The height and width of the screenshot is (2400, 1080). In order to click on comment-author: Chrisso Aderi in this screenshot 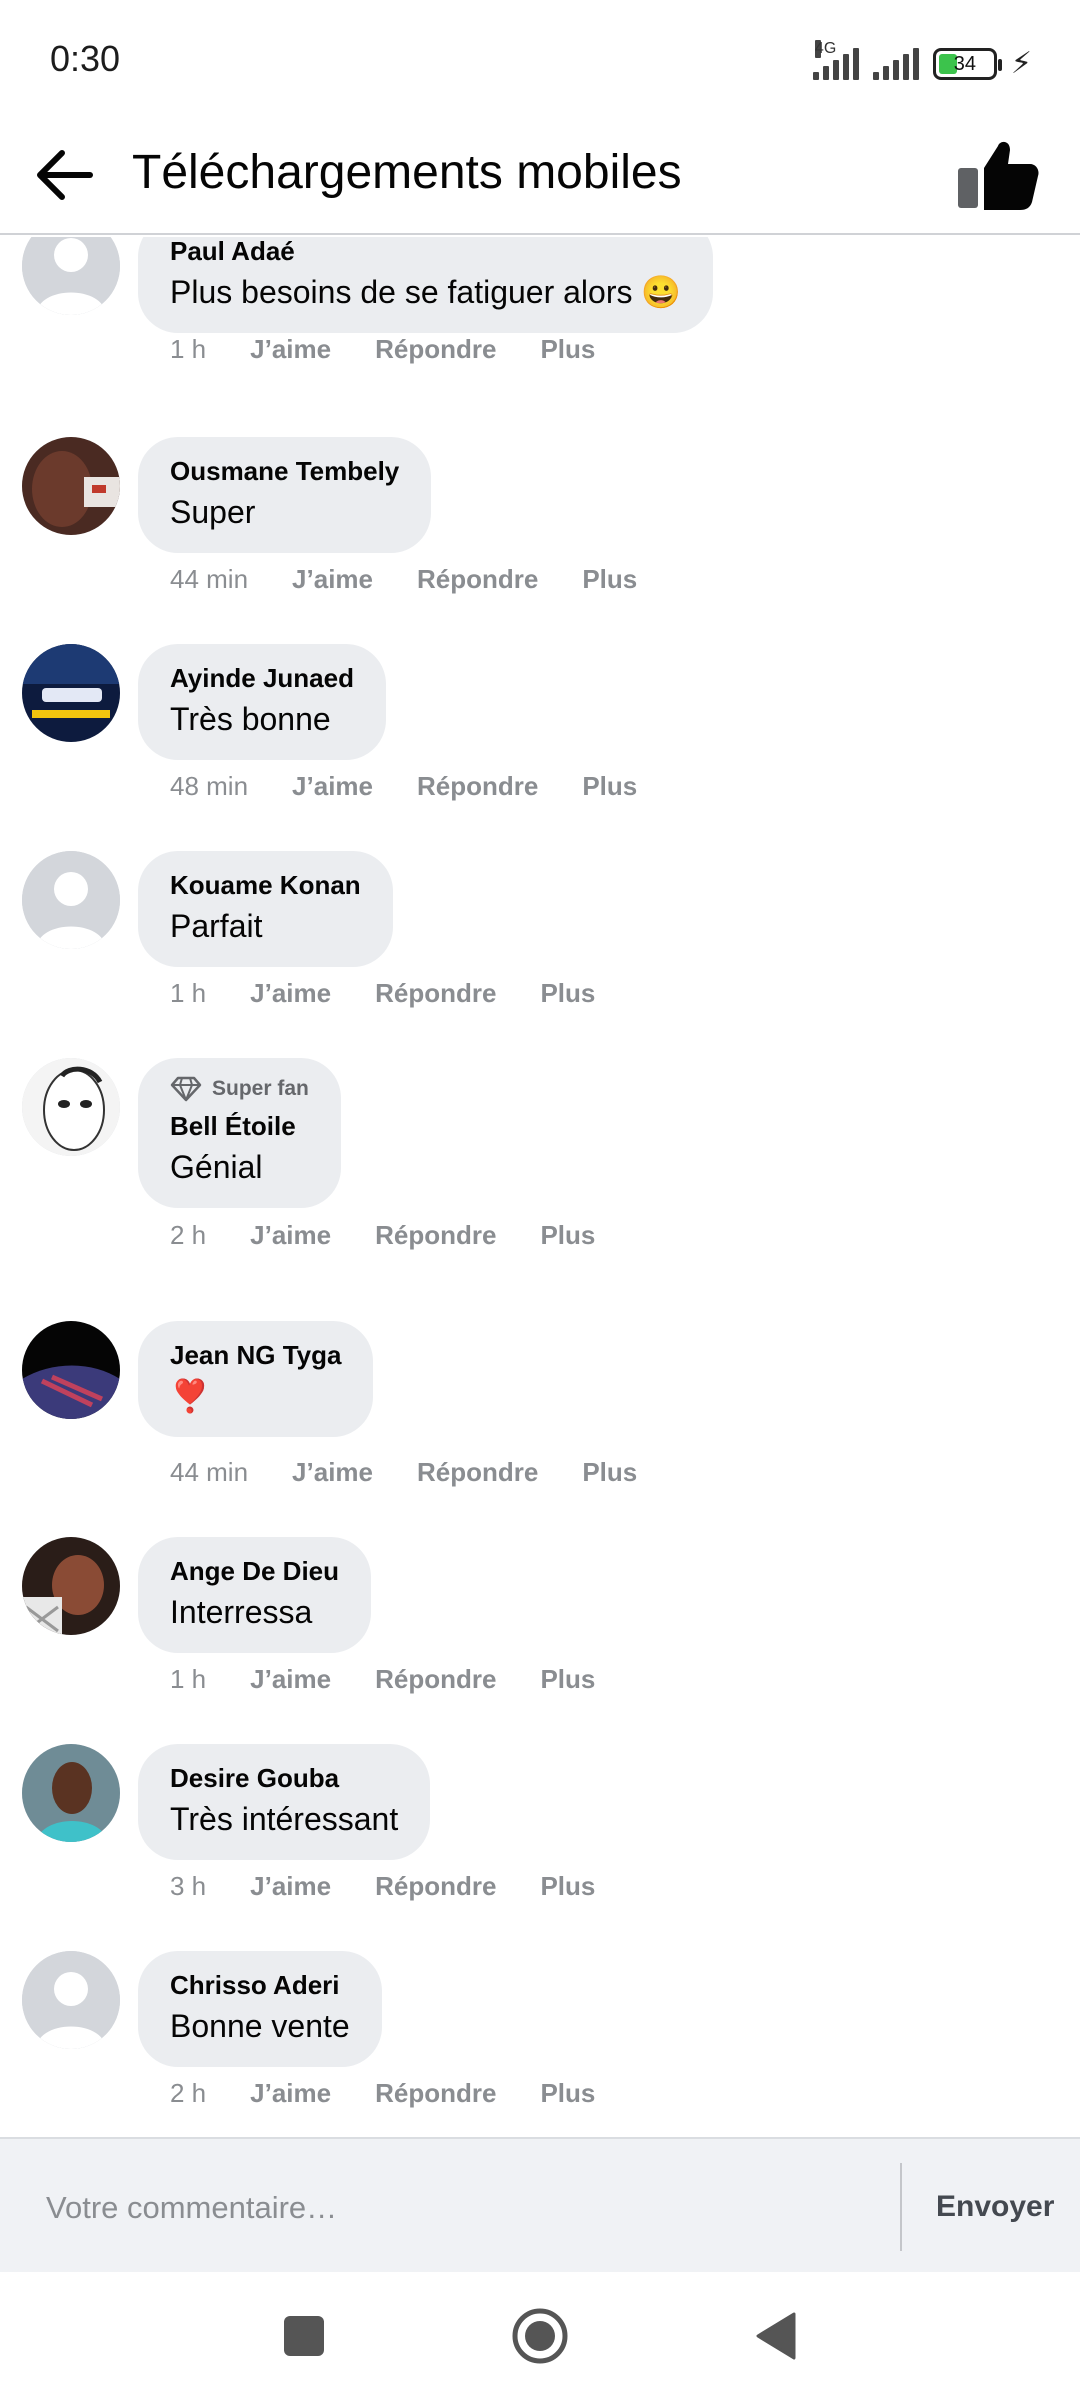, I will do `click(260, 1985)`.